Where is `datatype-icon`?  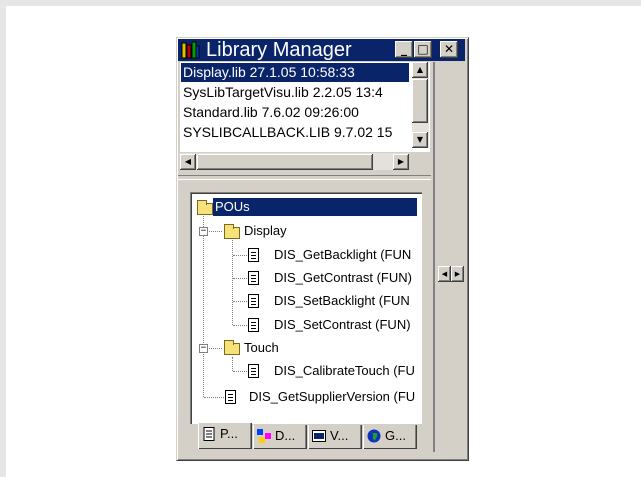 datatype-icon is located at coordinates (264, 436).